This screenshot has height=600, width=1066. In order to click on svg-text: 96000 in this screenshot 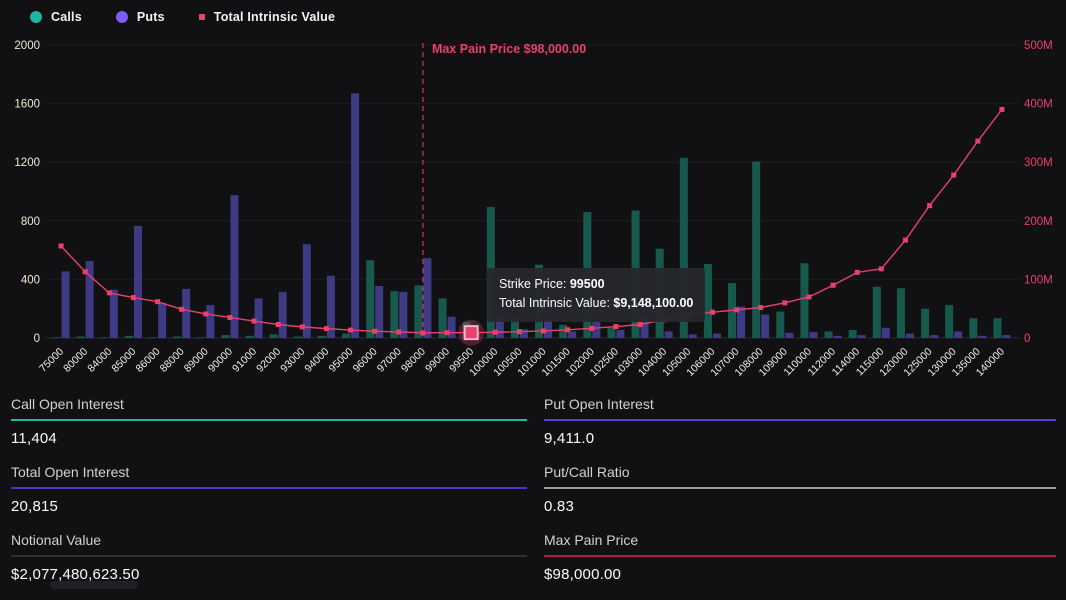, I will do `click(365, 360)`.